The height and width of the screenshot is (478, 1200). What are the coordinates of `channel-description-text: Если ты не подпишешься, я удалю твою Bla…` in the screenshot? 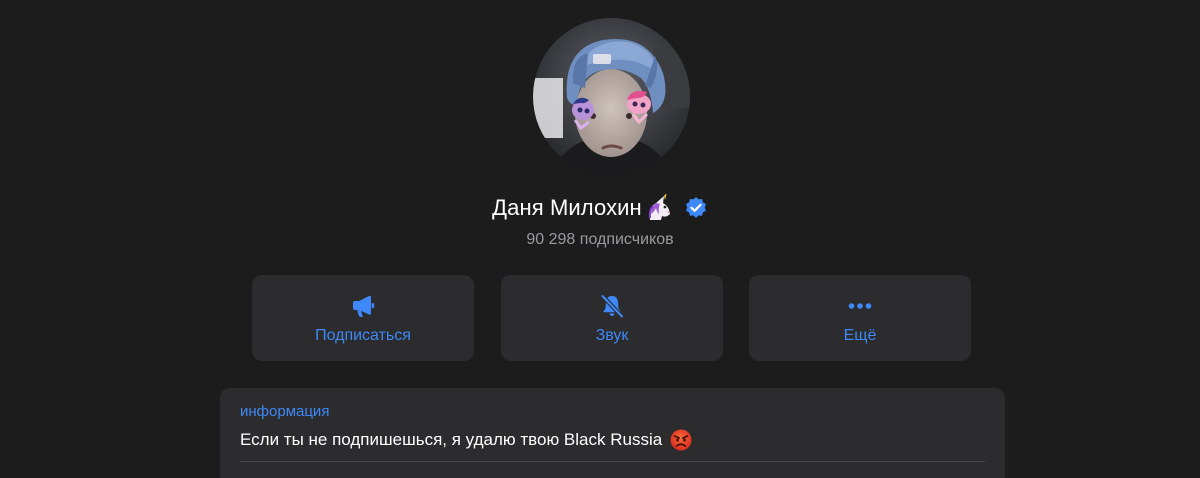 It's located at (451, 439).